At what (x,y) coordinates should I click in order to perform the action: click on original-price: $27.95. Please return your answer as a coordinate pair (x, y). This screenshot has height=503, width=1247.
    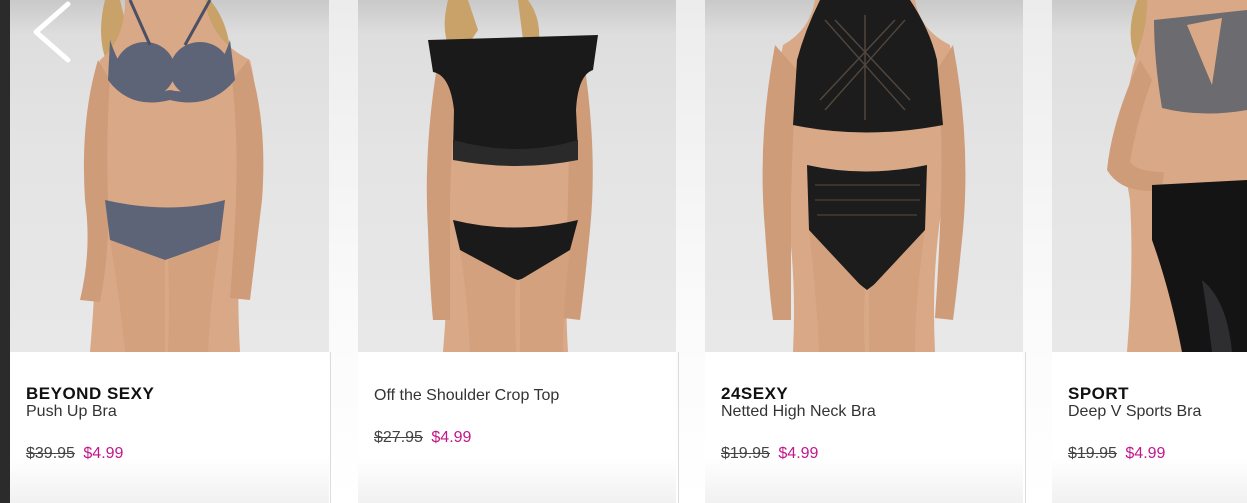
    Looking at the image, I should click on (398, 437).